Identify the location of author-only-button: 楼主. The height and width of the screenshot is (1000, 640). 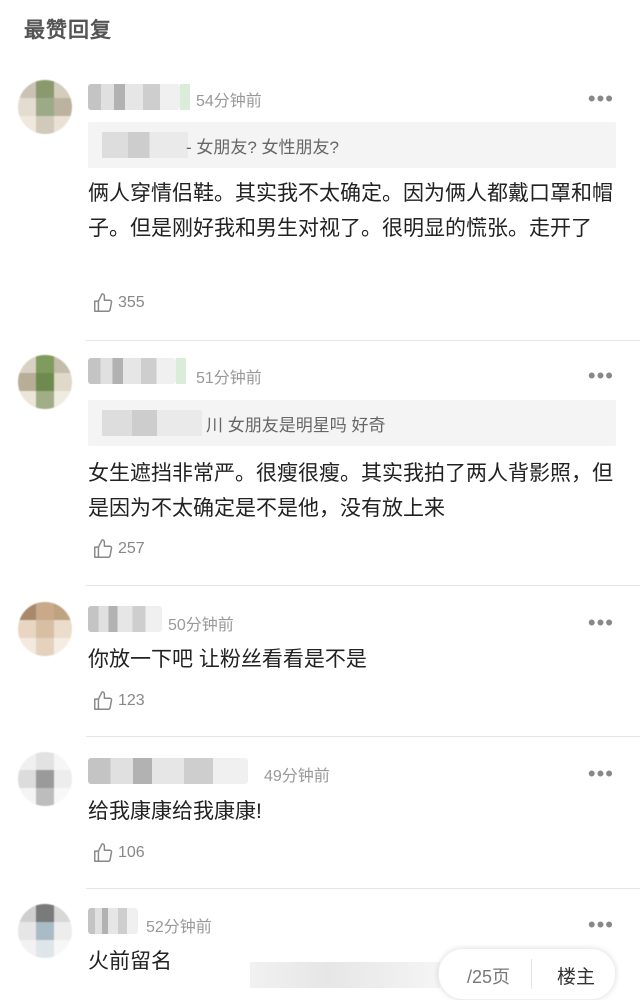
(576, 975).